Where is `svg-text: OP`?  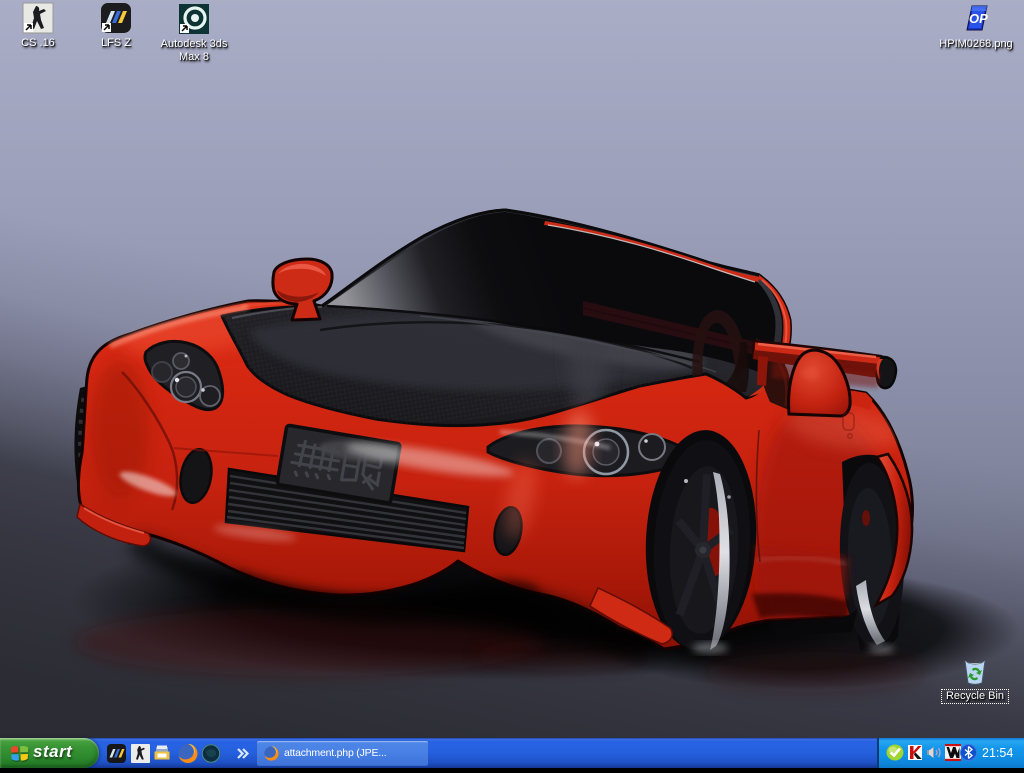 svg-text: OP is located at coordinates (978, 18).